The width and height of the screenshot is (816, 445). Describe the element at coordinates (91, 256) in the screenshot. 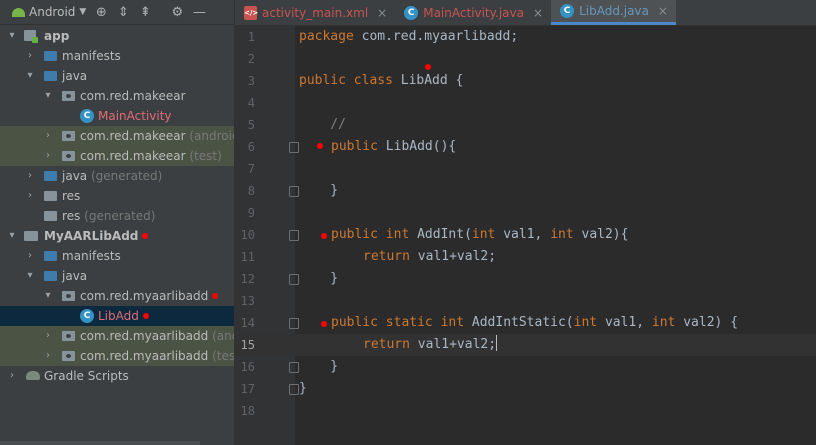

I see `tree-item-label: manifests` at that location.